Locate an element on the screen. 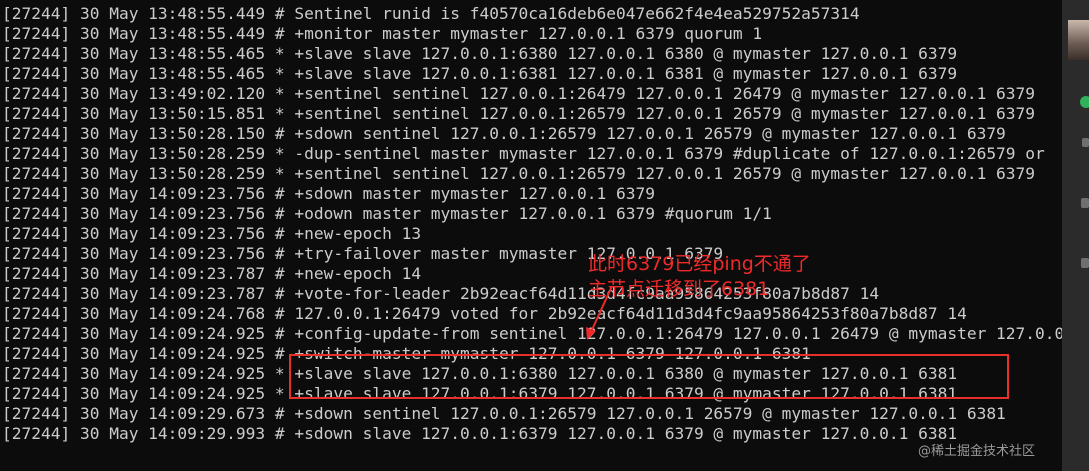  arrow-icon is located at coordinates (599, 312).